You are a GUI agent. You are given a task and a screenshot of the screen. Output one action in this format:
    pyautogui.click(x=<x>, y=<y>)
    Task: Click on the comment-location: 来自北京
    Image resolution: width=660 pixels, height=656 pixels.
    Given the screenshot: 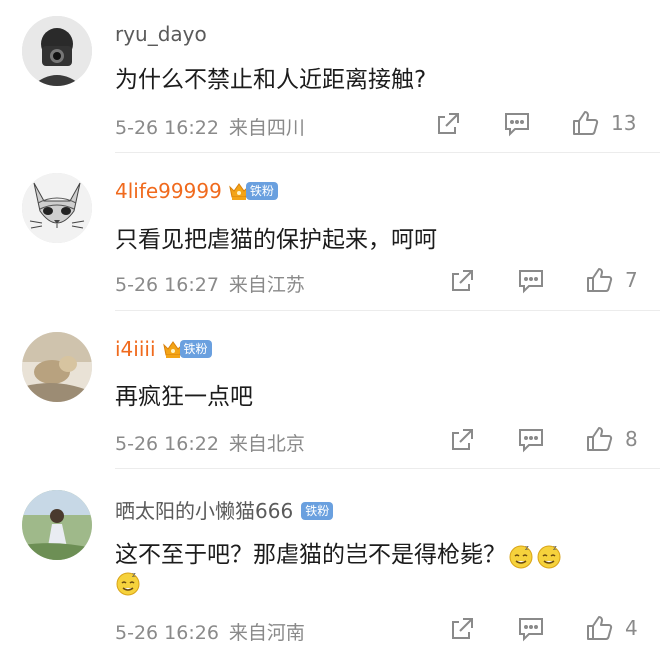 What is the action you would take?
    pyautogui.click(x=266, y=444)
    